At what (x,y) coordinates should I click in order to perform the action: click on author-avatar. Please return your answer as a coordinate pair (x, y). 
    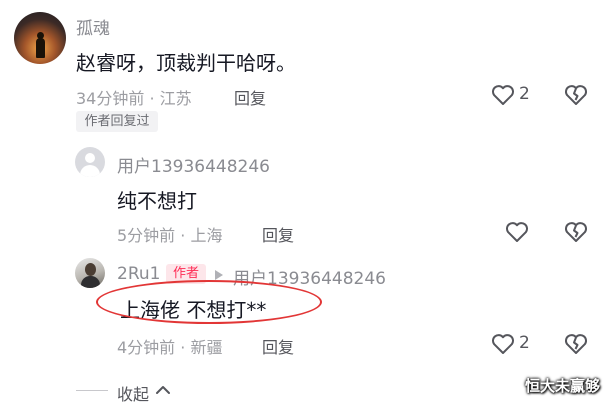
    Looking at the image, I should click on (90, 273).